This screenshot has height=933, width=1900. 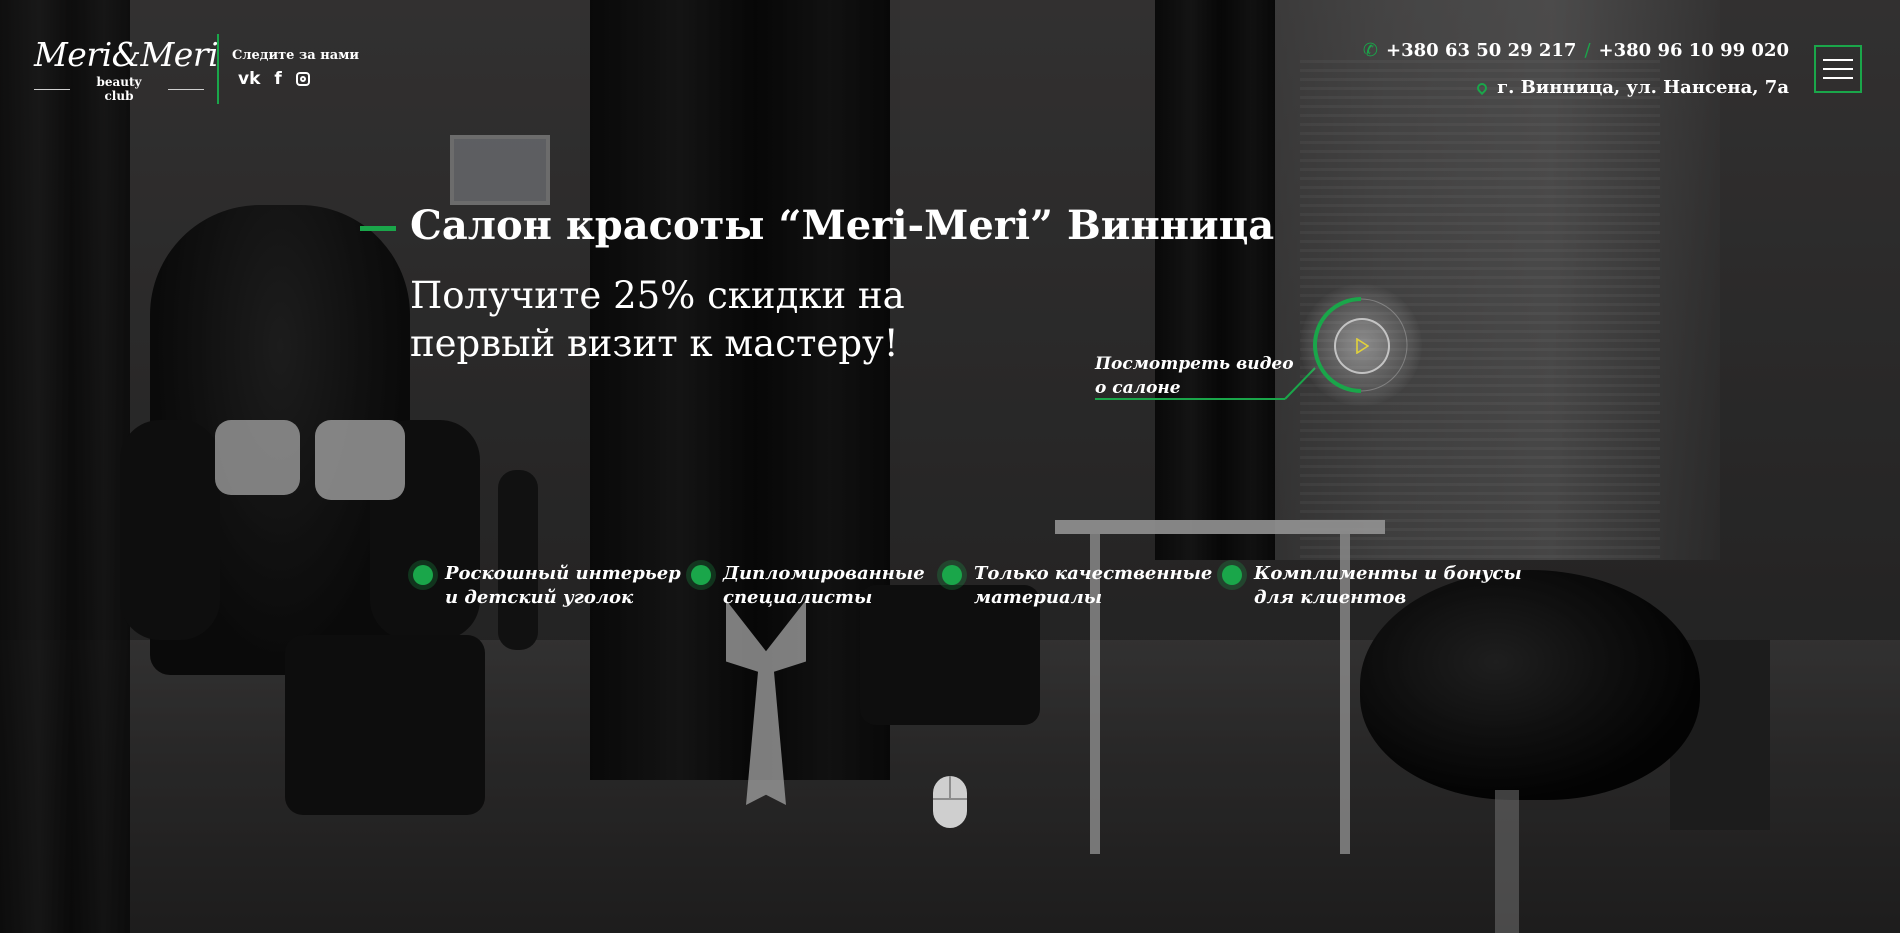 I want to click on social-links: vk f, so click(x=274, y=79).